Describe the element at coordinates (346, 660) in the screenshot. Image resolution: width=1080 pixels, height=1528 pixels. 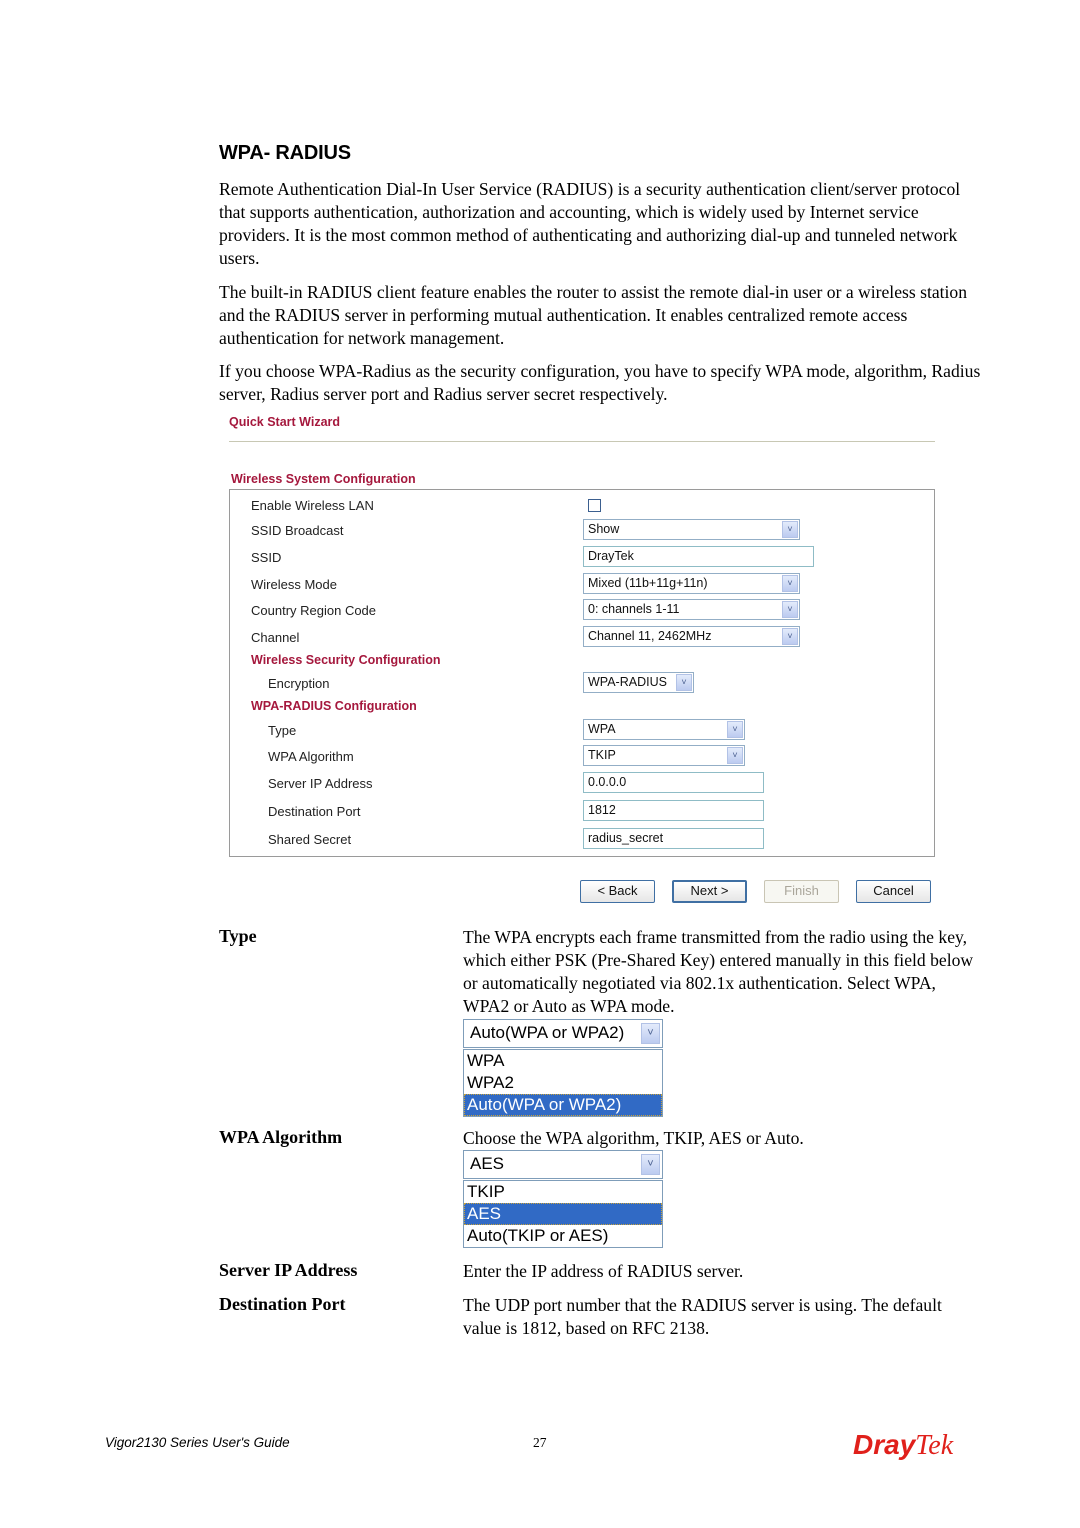
I see `security-section-title: Wireless Security Configuration` at that location.